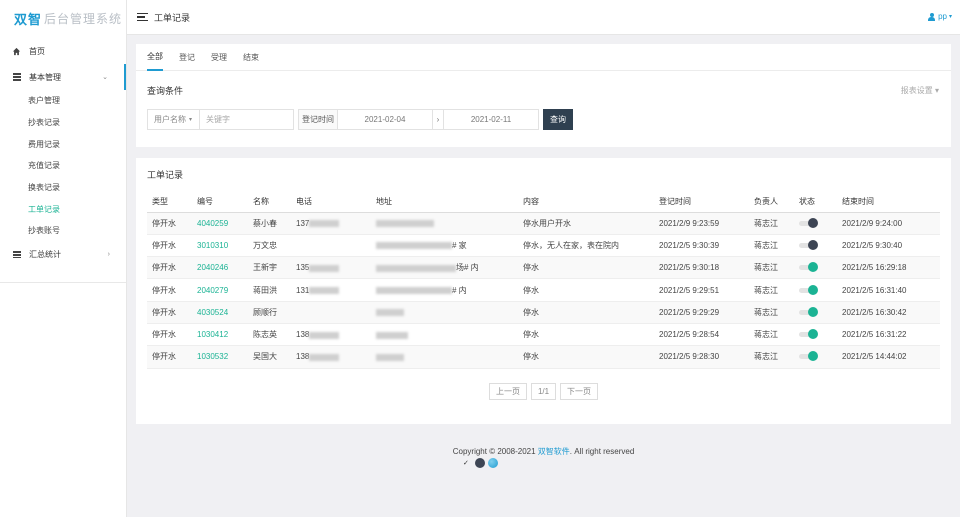  I want to click on sidebar-item-label: 基本管理, so click(45, 77).